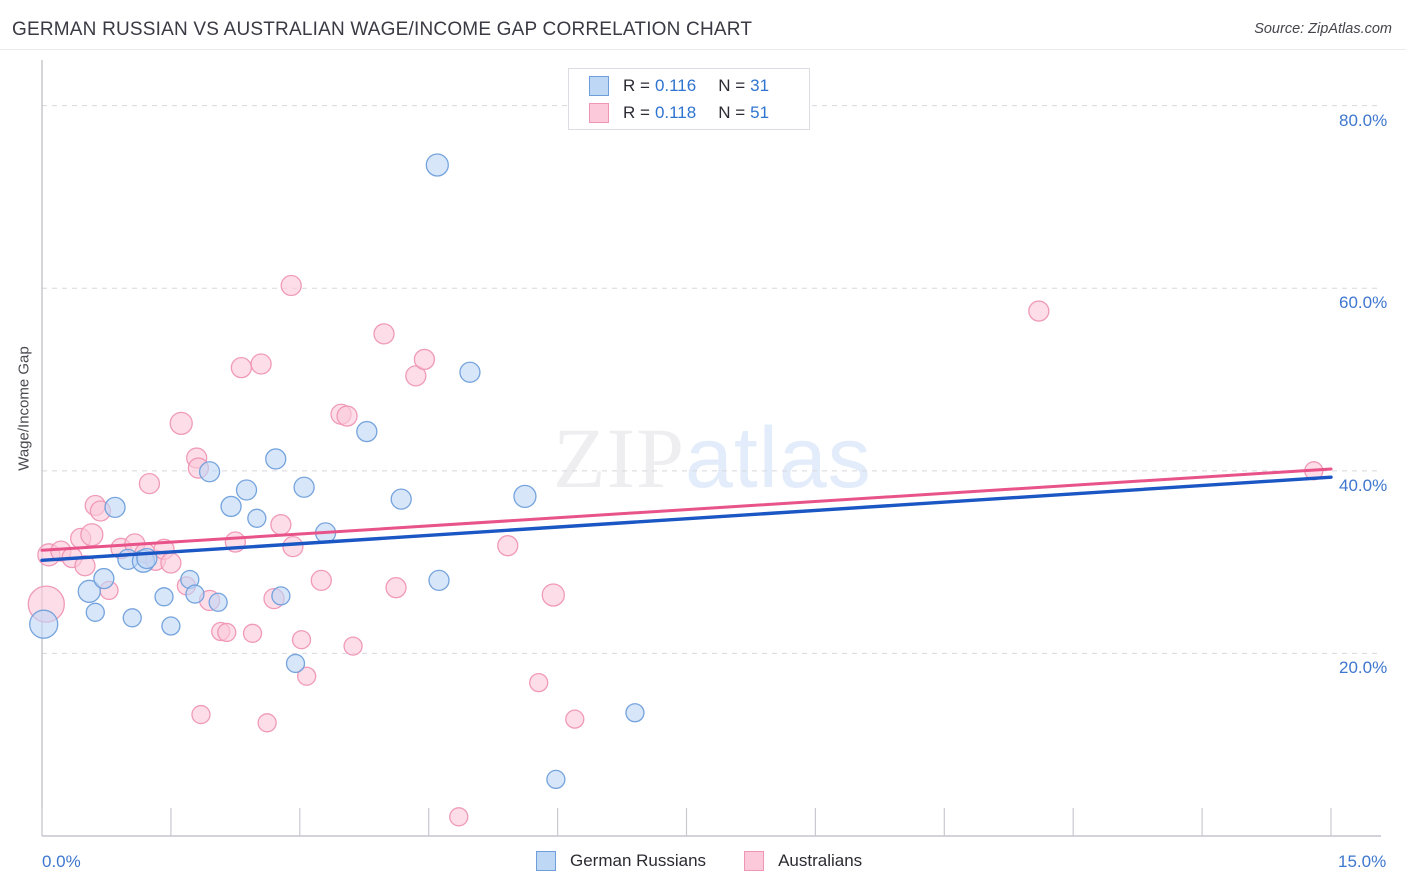  I want to click on stats-row-german-russians: R = 0.116 N = 31, so click(690, 85).